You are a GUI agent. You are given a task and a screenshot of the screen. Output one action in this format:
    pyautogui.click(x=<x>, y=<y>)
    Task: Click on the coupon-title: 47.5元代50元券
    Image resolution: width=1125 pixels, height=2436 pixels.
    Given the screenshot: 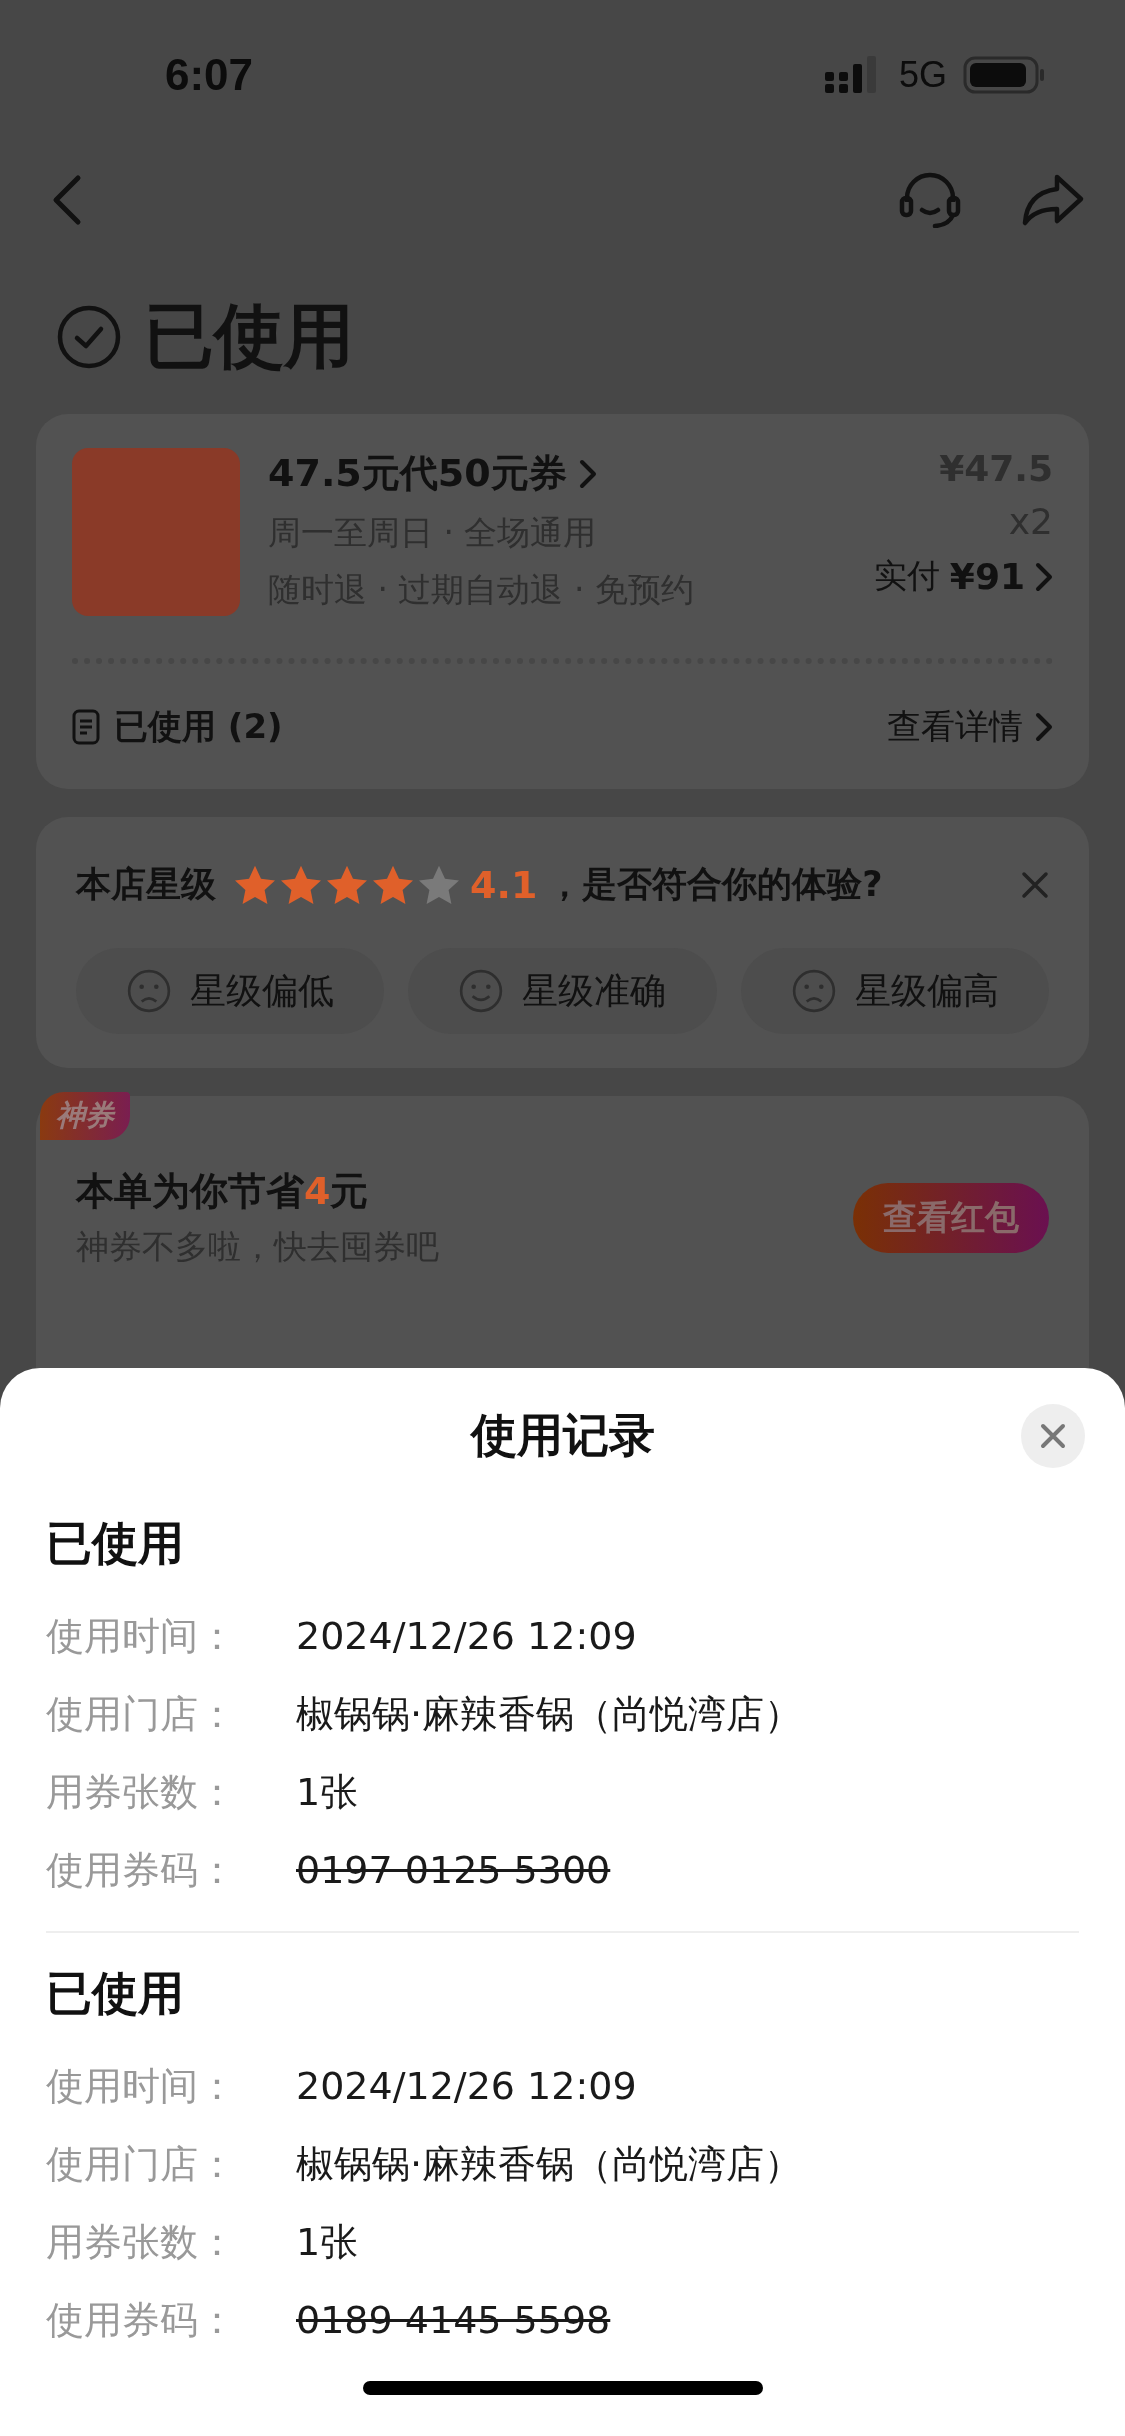 What is the action you would take?
    pyautogui.click(x=557, y=473)
    